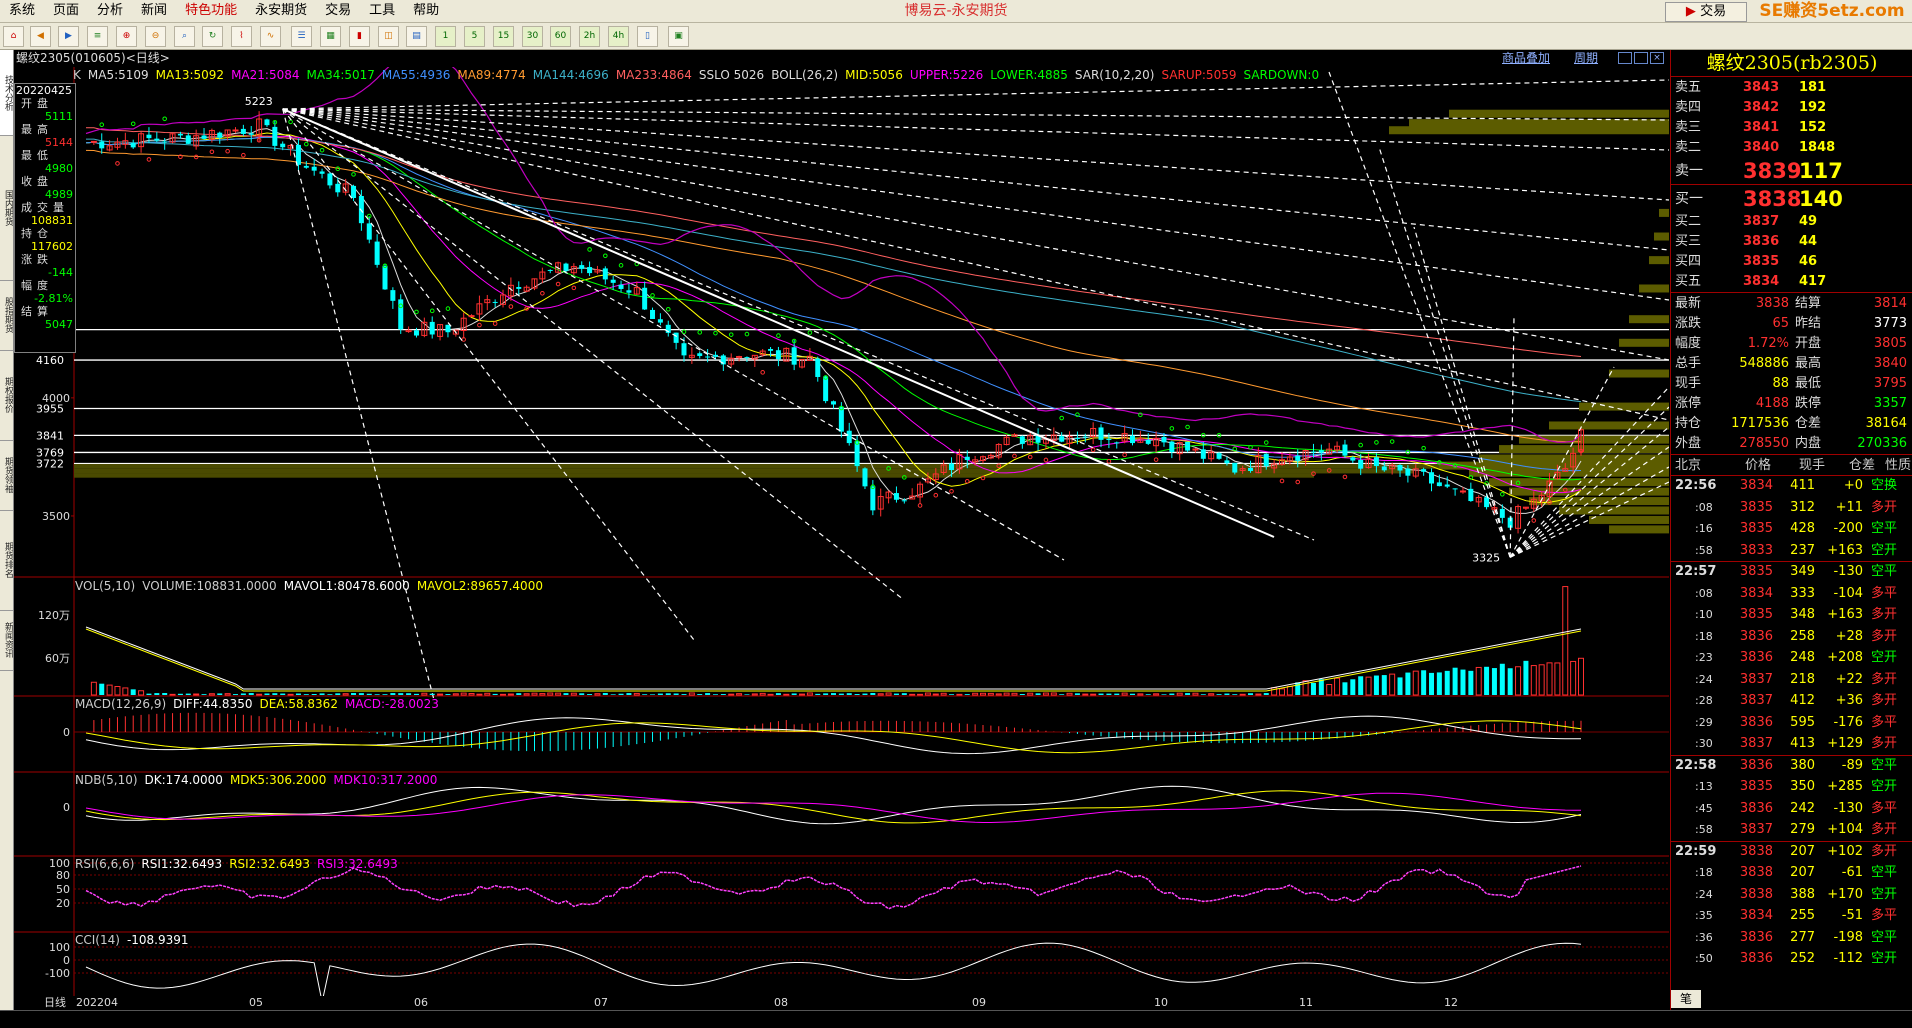 The height and width of the screenshot is (1028, 1912). Describe the element at coordinates (1688, 403) in the screenshot. I see `quote-cell: 涨停` at that location.